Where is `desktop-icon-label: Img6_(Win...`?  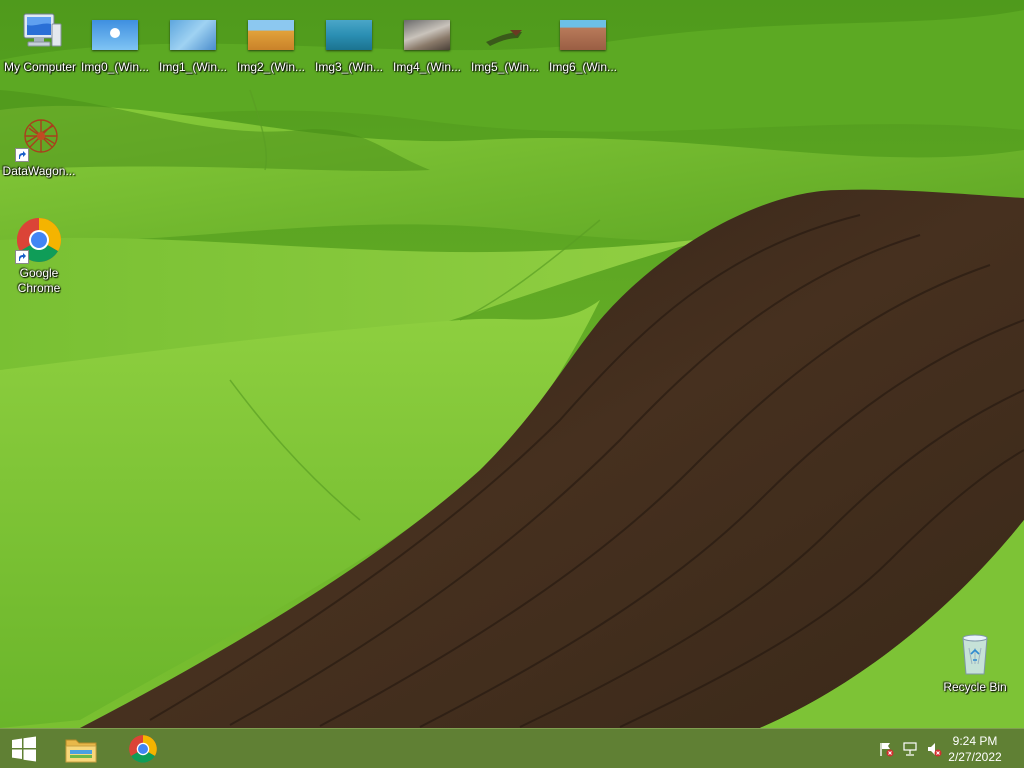
desktop-icon-label: Img6_(Win... is located at coordinates (582, 67).